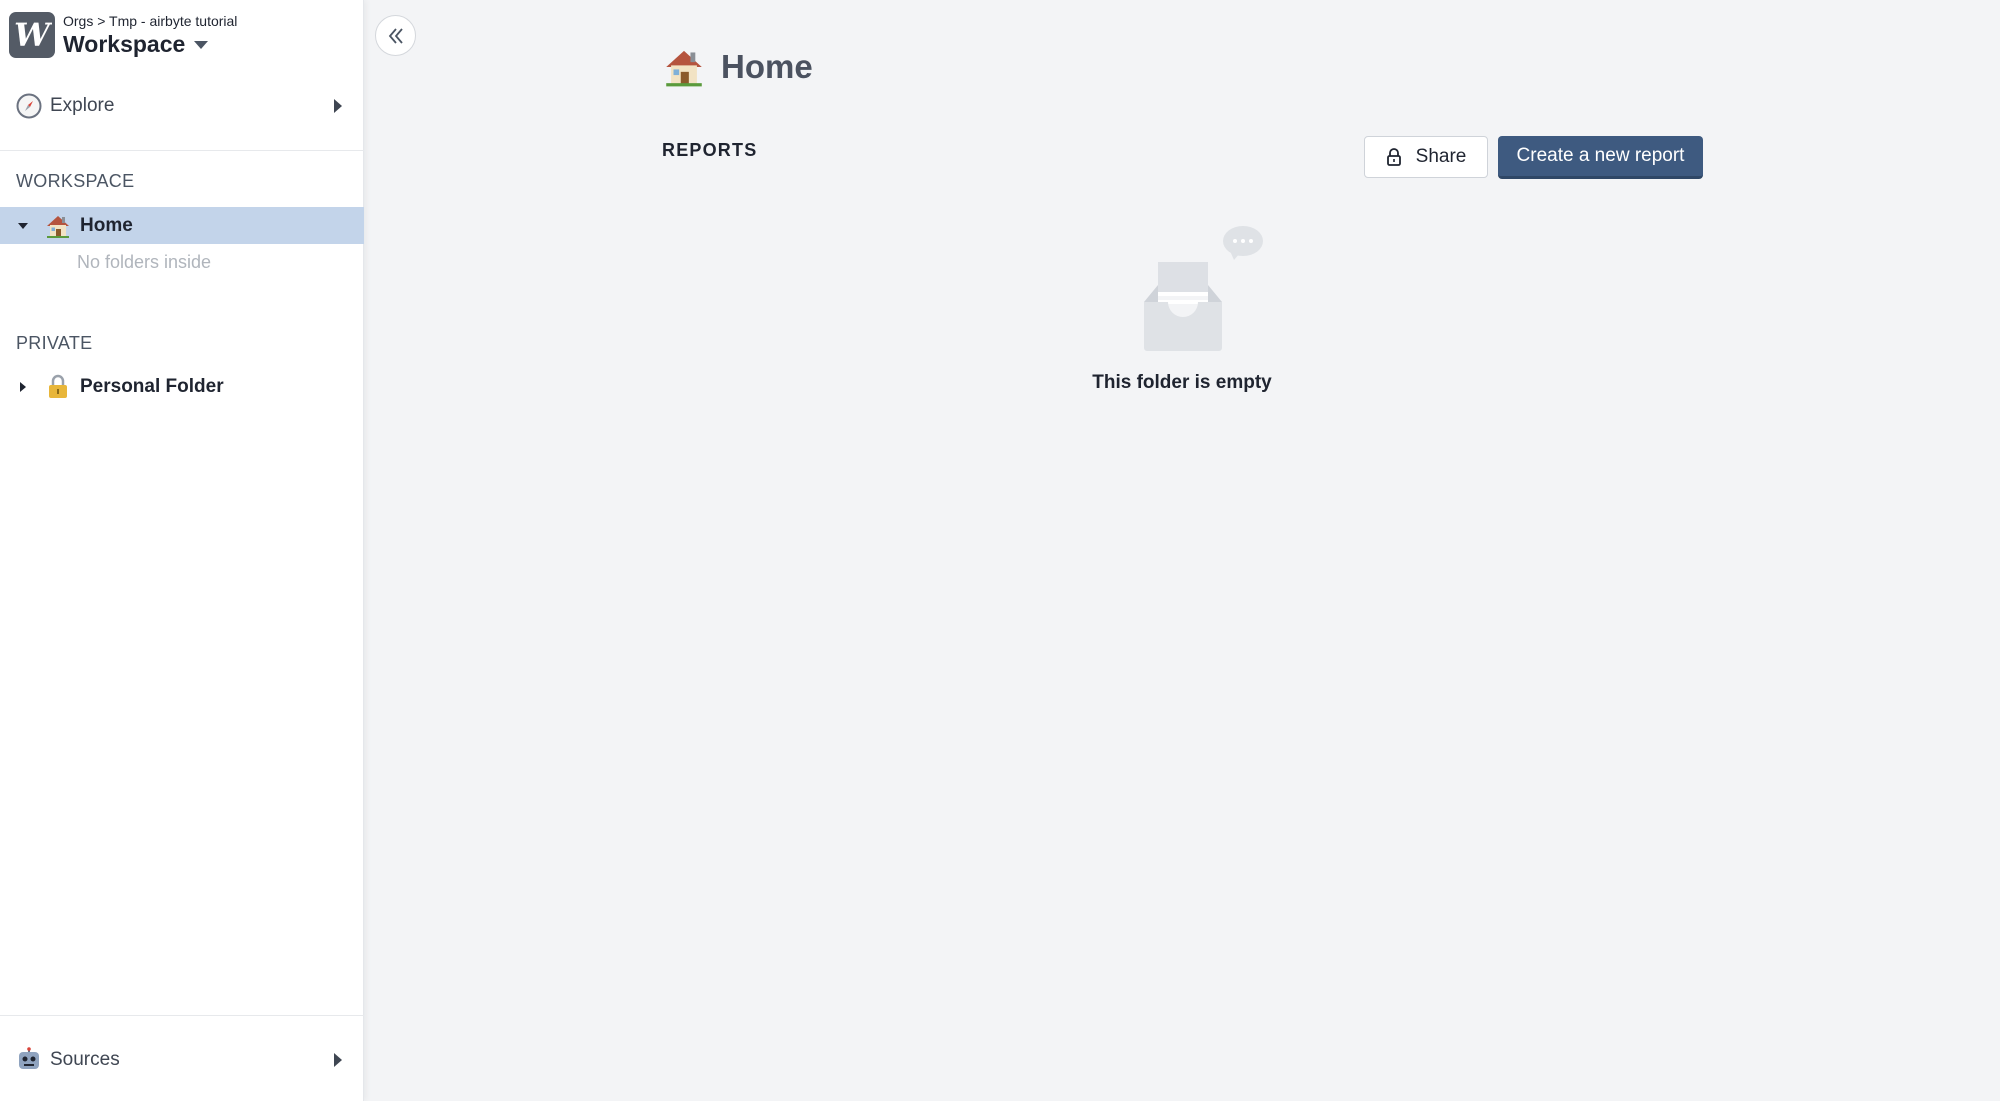 This screenshot has width=2000, height=1101. What do you see at coordinates (152, 386) in the screenshot?
I see `personal-folder-label: Personal Folder` at bounding box center [152, 386].